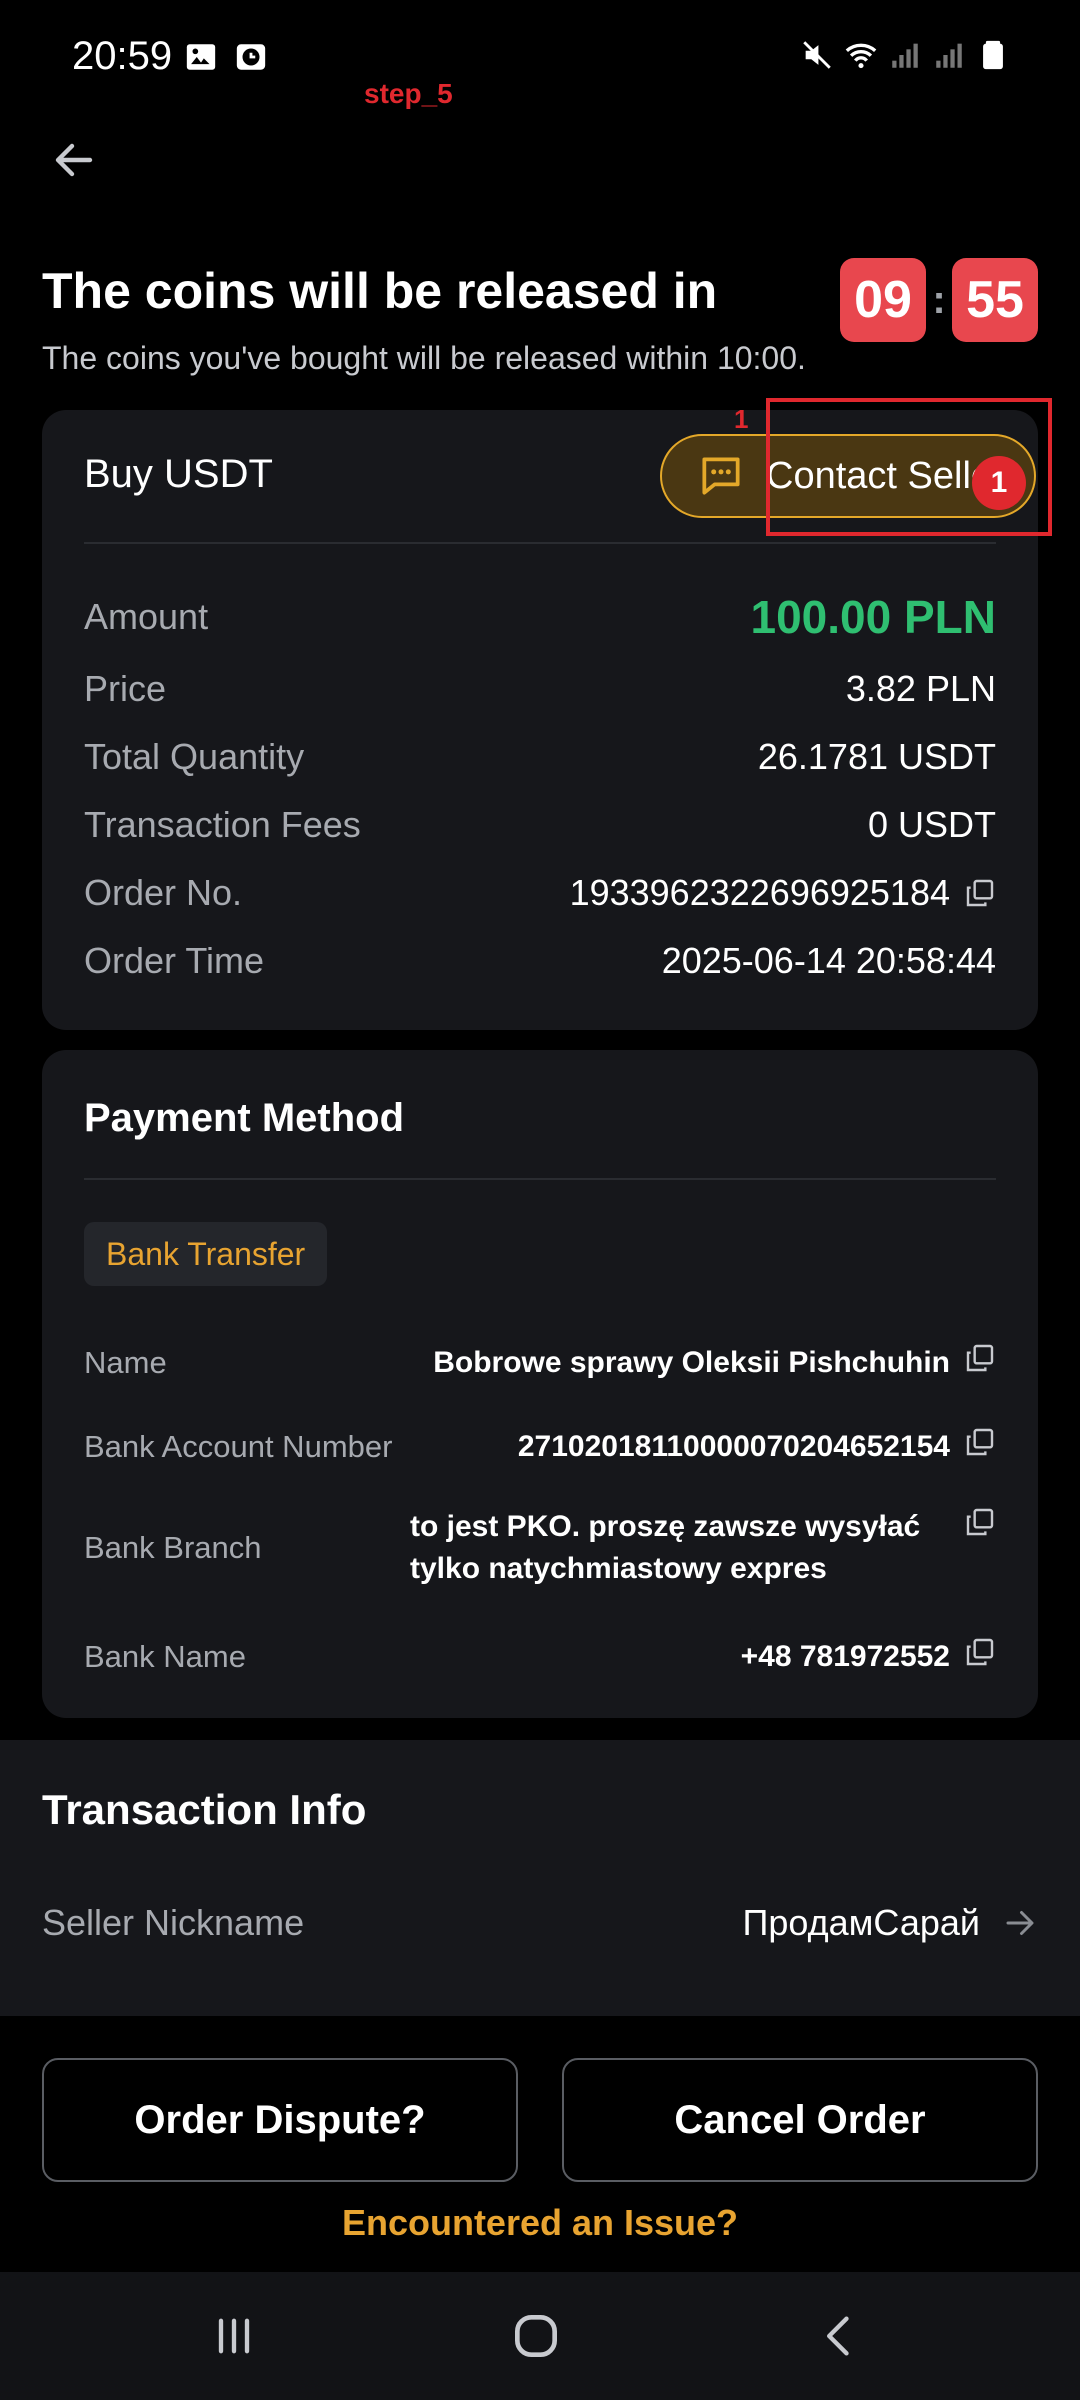 The height and width of the screenshot is (2400, 1080). Describe the element at coordinates (146, 616) in the screenshot. I see `amount-label: Amount` at that location.